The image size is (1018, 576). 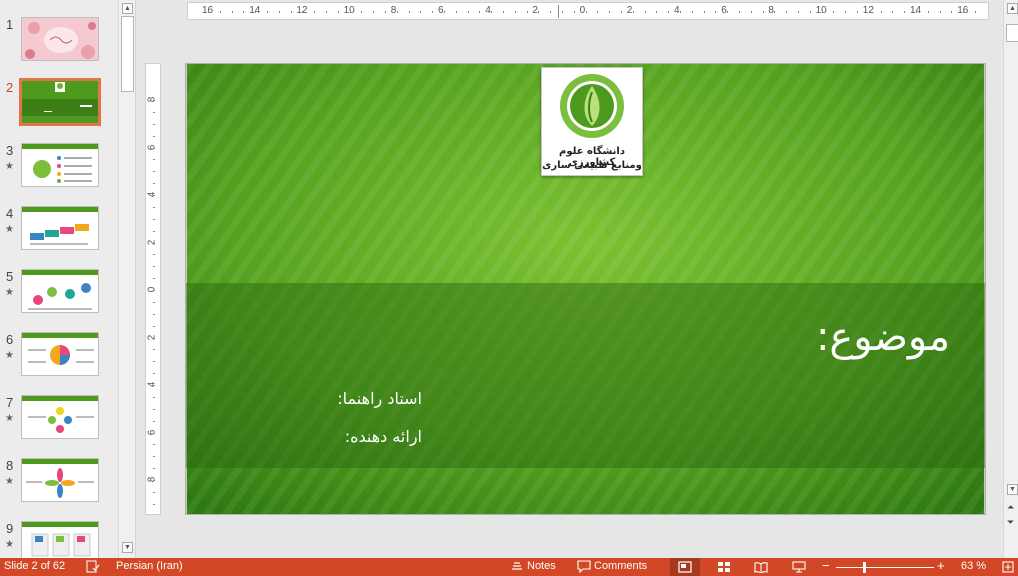 I want to click on pie-thumbnail-icon, so click(x=60, y=349).